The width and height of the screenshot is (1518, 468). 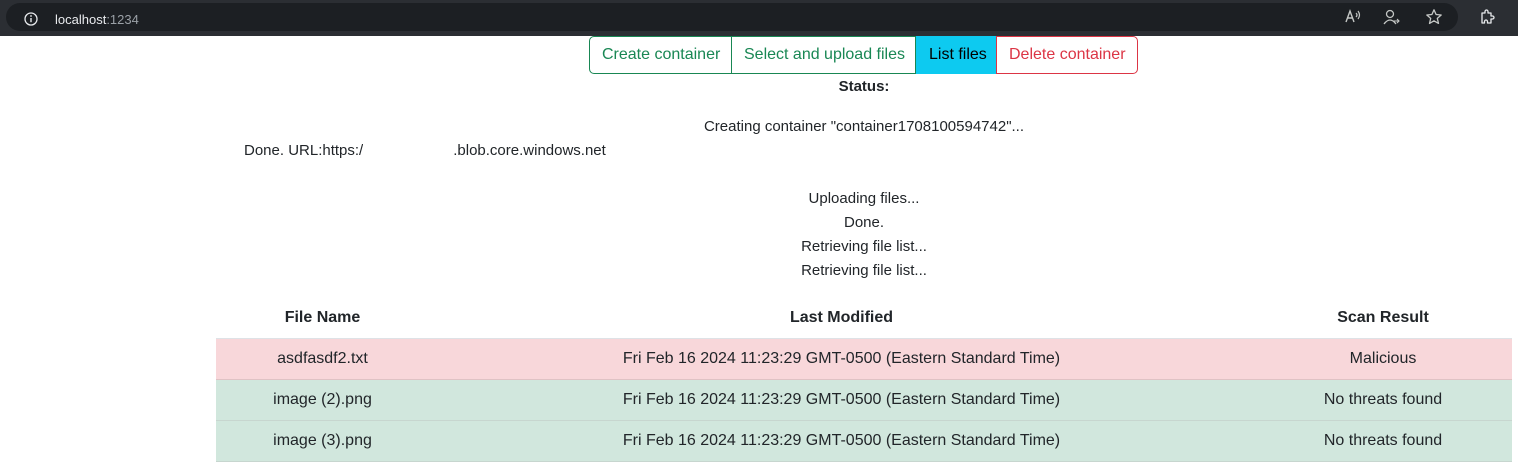 I want to click on status-done-line: Done., so click(x=864, y=222).